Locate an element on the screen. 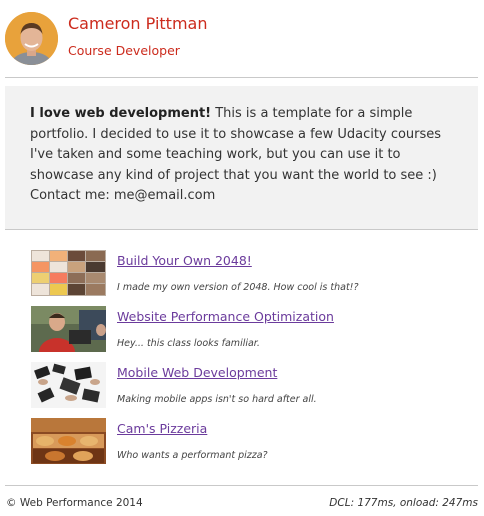 The width and height of the screenshot is (484, 516). profile-role: Course Developer is located at coordinates (124, 50).